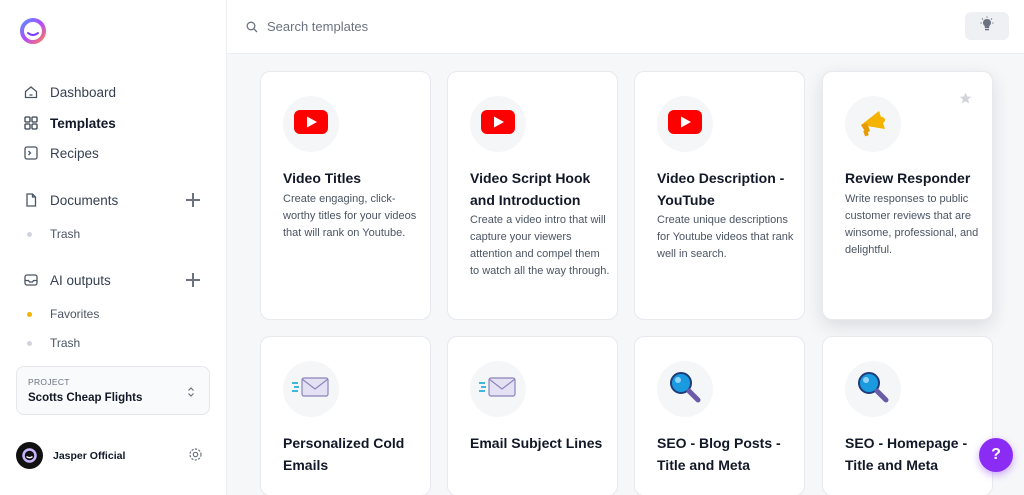 This screenshot has height=495, width=1024. What do you see at coordinates (89, 455) in the screenshot?
I see `user-name: Jasper Official` at bounding box center [89, 455].